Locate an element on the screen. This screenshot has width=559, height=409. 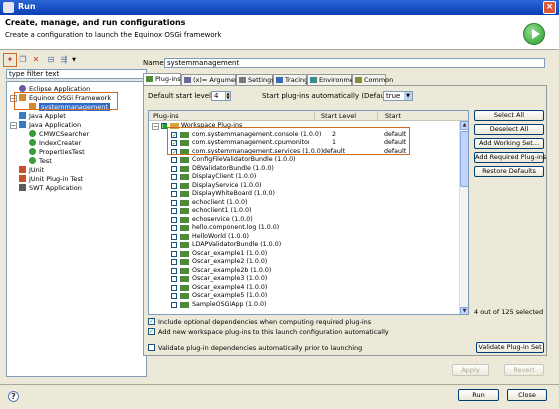
filter-dropdown-icon: ▼ is located at coordinates (74, 60).